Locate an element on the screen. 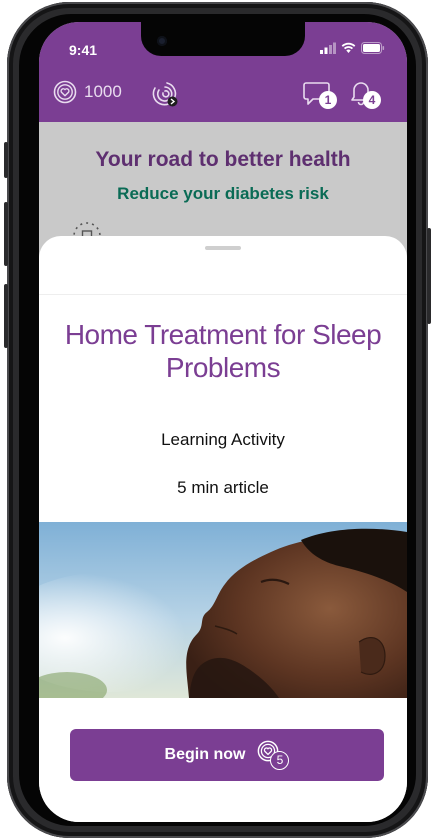  battery-icon is located at coordinates (373, 48).